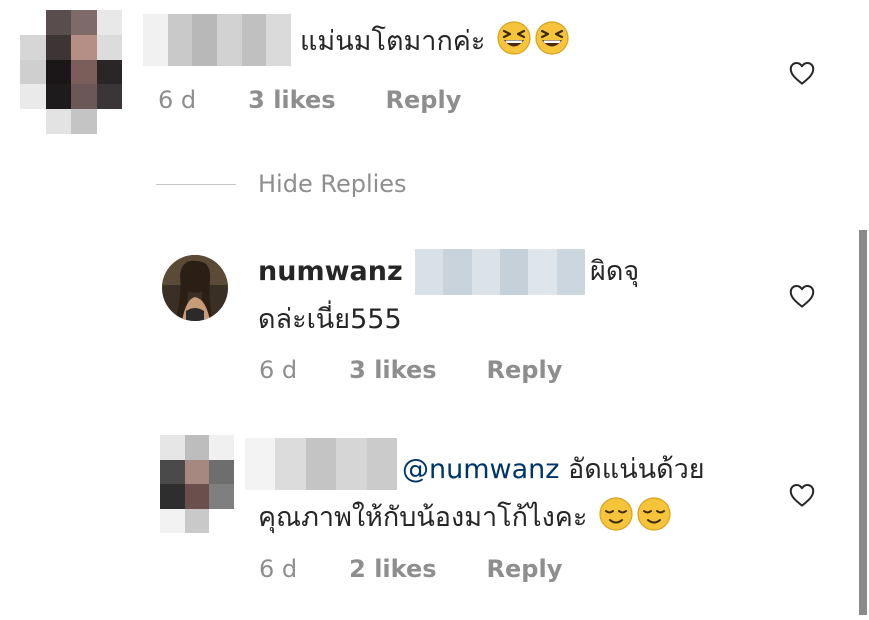 This screenshot has width=869, height=620. Describe the element at coordinates (423, 517) in the screenshot. I see `reply-body-line2: คุณภาพให้กับน้องมาโก้ไงคะ` at that location.